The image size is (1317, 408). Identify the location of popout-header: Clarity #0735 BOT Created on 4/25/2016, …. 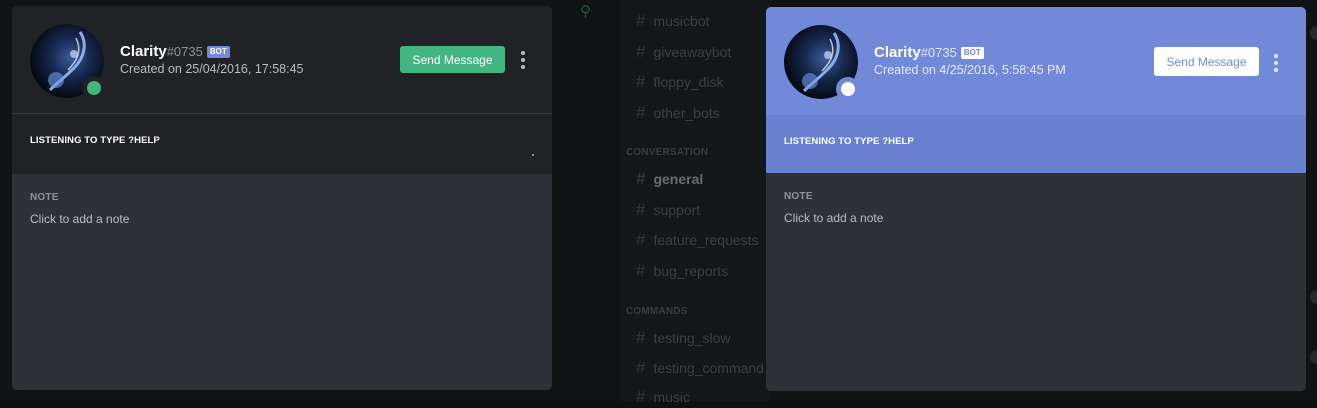
(1036, 61).